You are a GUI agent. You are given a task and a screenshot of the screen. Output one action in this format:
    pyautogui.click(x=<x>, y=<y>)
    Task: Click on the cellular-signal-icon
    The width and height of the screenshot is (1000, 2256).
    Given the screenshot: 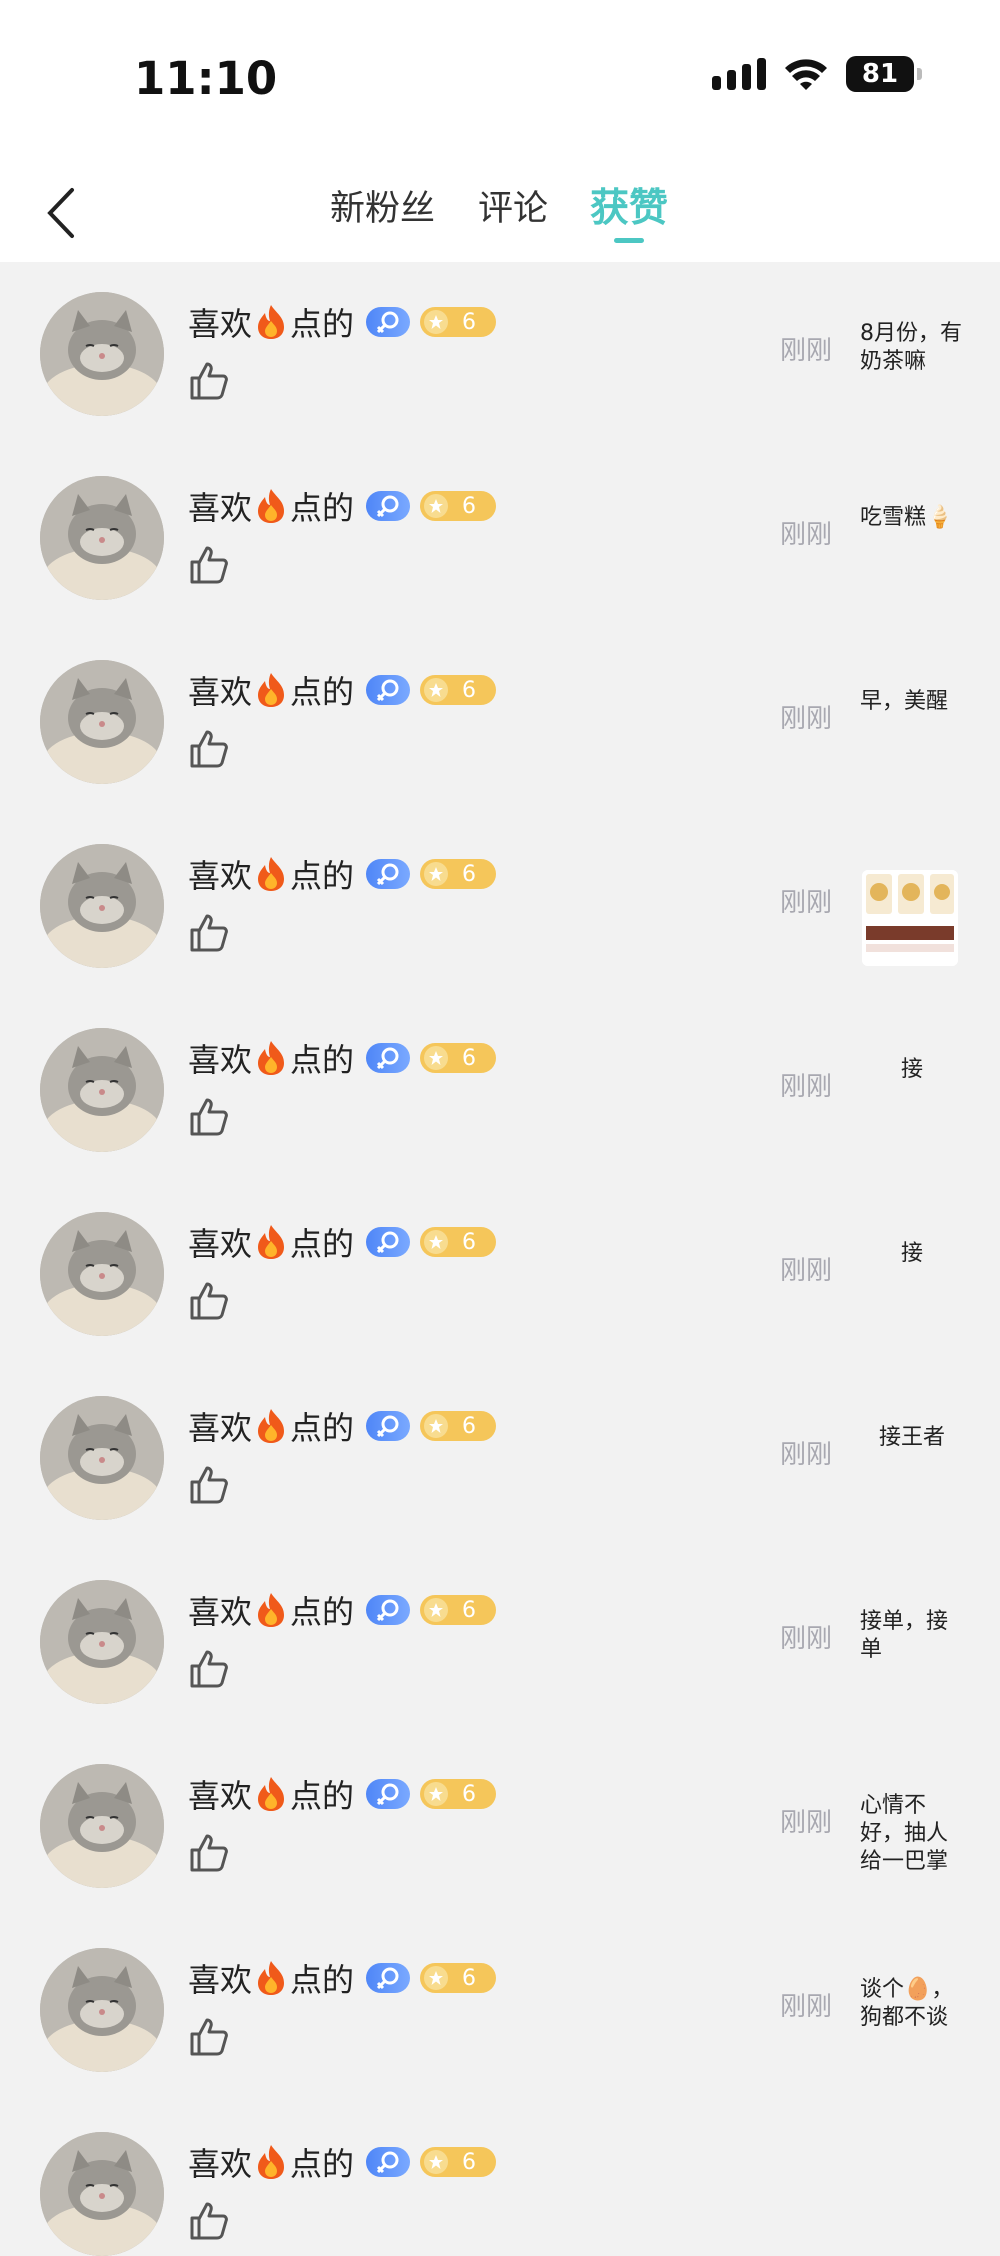 What is the action you would take?
    pyautogui.click(x=739, y=74)
    